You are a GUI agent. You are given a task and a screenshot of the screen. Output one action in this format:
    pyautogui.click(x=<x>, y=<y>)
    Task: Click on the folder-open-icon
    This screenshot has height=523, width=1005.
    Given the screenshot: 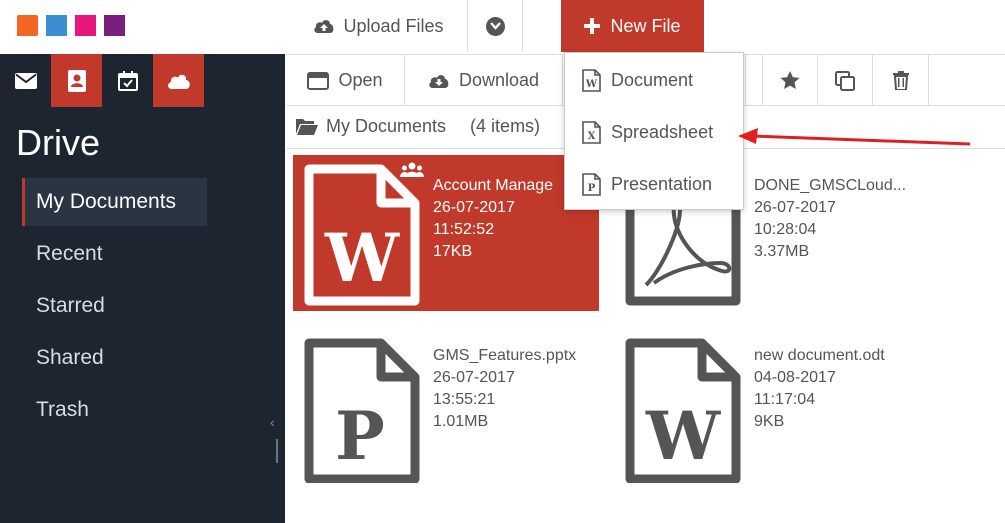 What is the action you would take?
    pyautogui.click(x=307, y=127)
    